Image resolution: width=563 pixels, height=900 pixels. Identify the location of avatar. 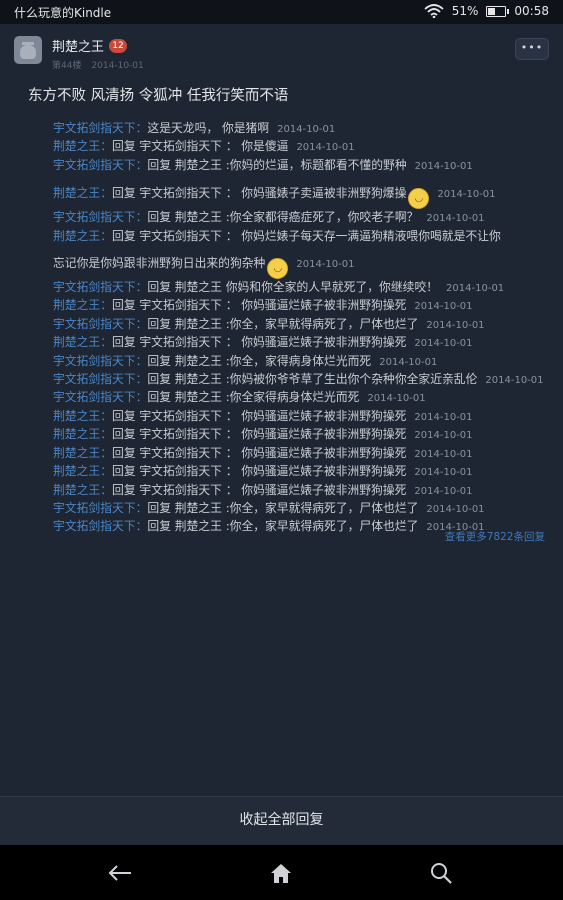
(28, 50).